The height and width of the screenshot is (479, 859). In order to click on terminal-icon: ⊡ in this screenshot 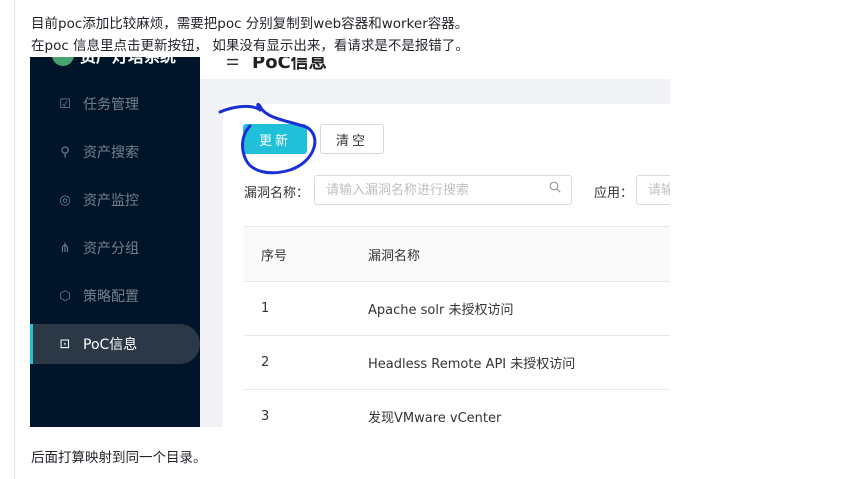, I will do `click(65, 344)`.